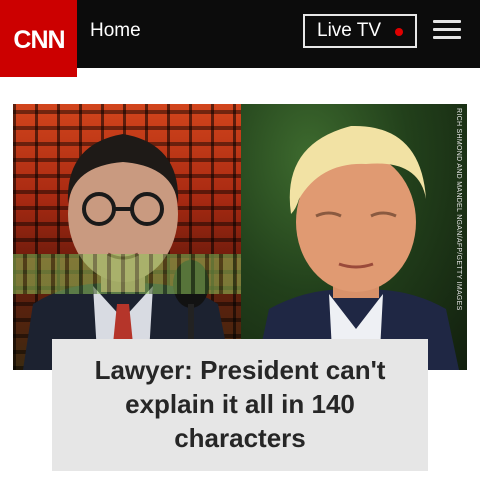 The height and width of the screenshot is (480, 480). What do you see at coordinates (127, 274) in the screenshot?
I see `background-screen-detail` at bounding box center [127, 274].